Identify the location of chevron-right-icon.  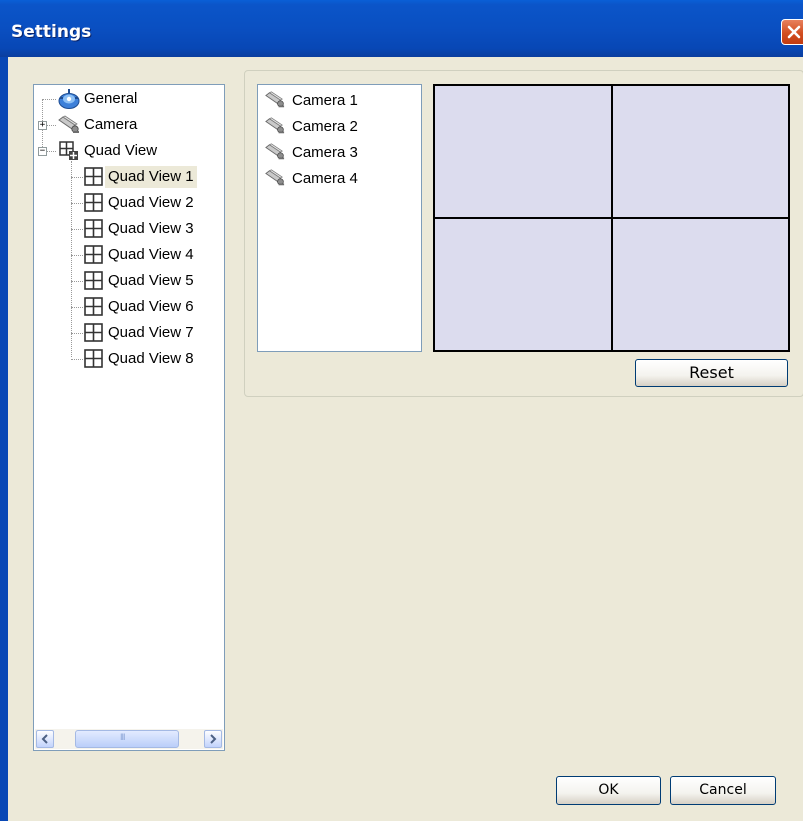
(213, 739).